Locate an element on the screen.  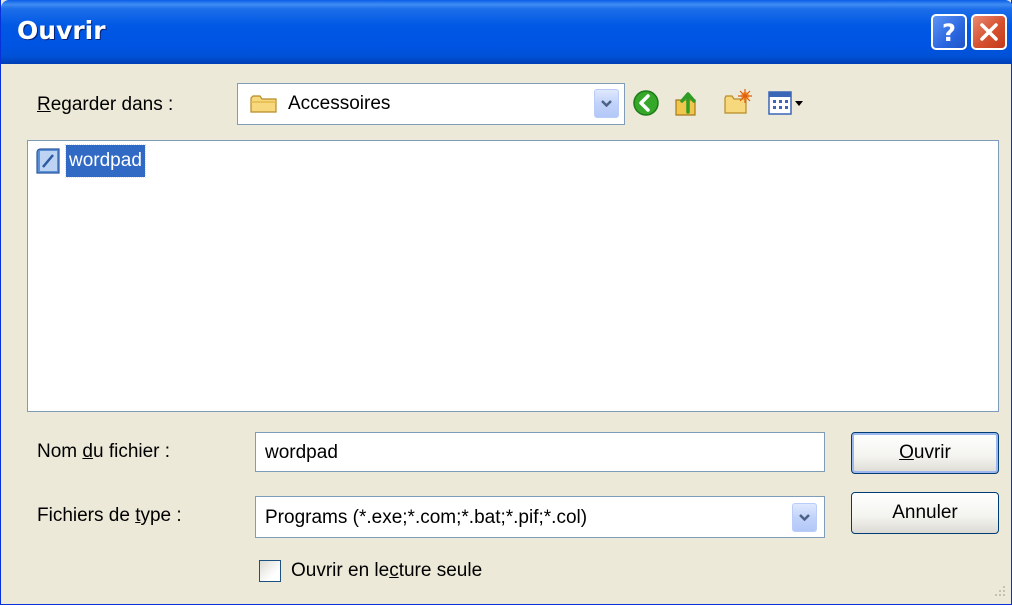
file-name-input: wordpad is located at coordinates (540, 452).